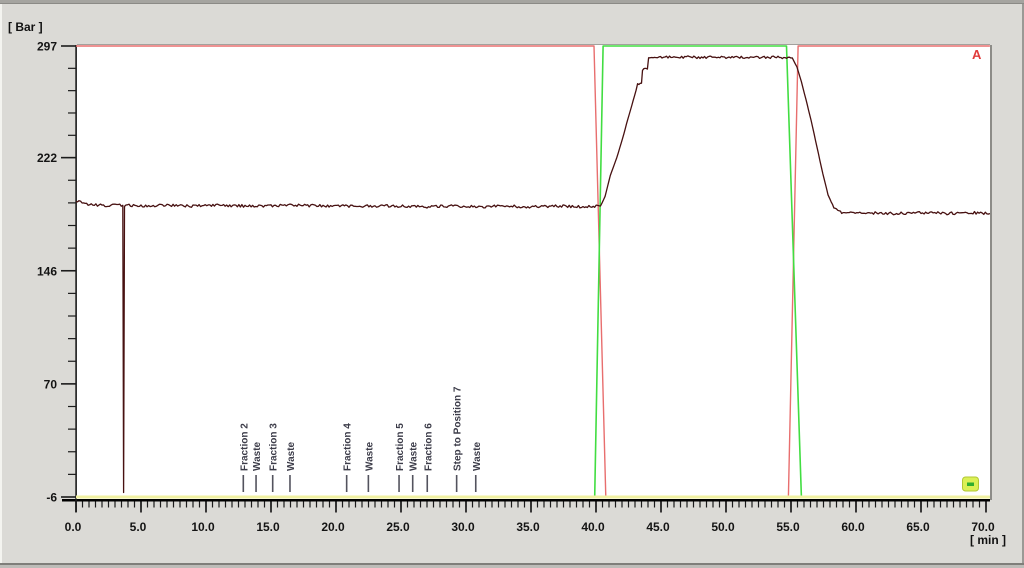 The width and height of the screenshot is (1024, 568). What do you see at coordinates (853, 527) in the screenshot?
I see `x-tick-label: 60.0` at bounding box center [853, 527].